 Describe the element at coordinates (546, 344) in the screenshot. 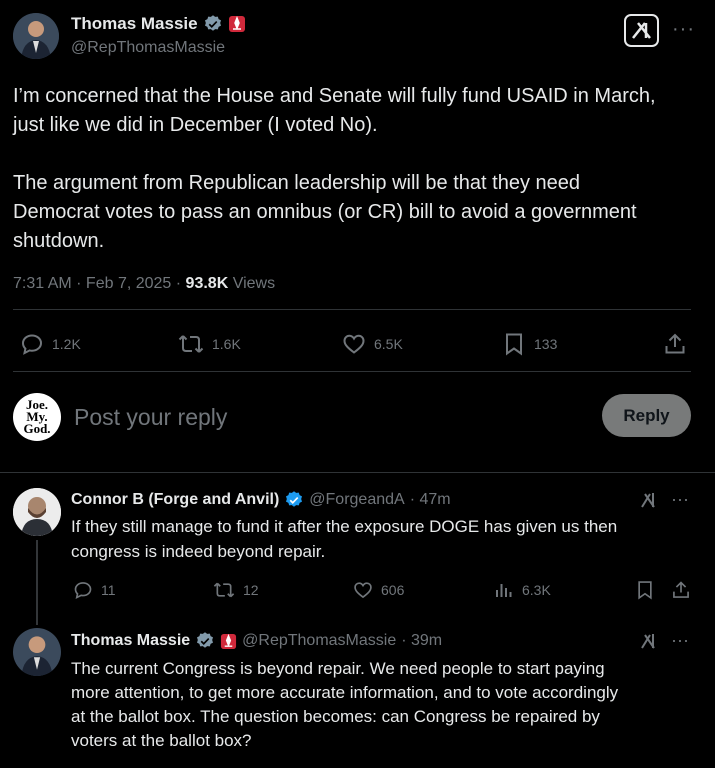

I see `bookmark-count: 133` at that location.